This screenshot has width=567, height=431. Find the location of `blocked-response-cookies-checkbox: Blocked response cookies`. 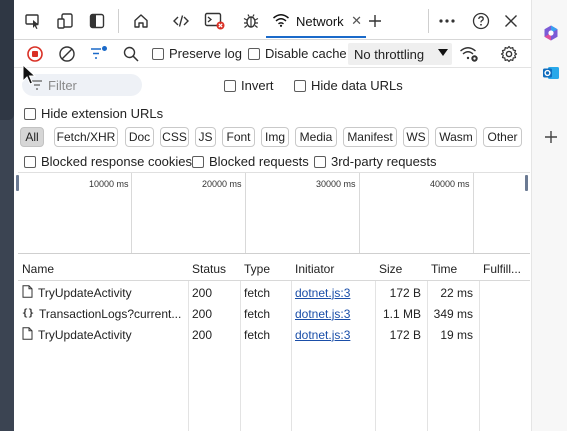

blocked-response-cookies-checkbox: Blocked response cookies is located at coordinates (108, 161).